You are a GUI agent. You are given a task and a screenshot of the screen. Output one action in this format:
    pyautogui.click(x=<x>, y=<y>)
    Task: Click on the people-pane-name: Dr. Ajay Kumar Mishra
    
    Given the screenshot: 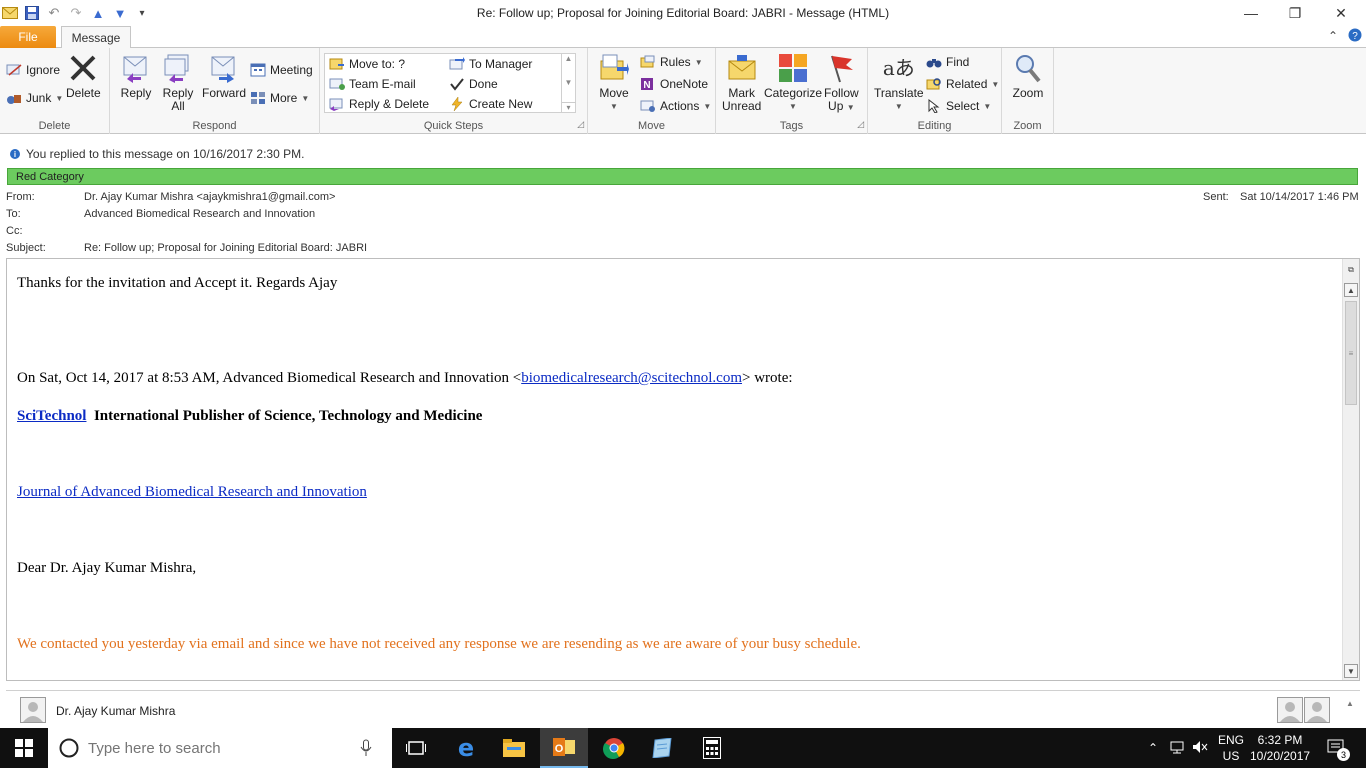 What is the action you would take?
    pyautogui.click(x=115, y=711)
    